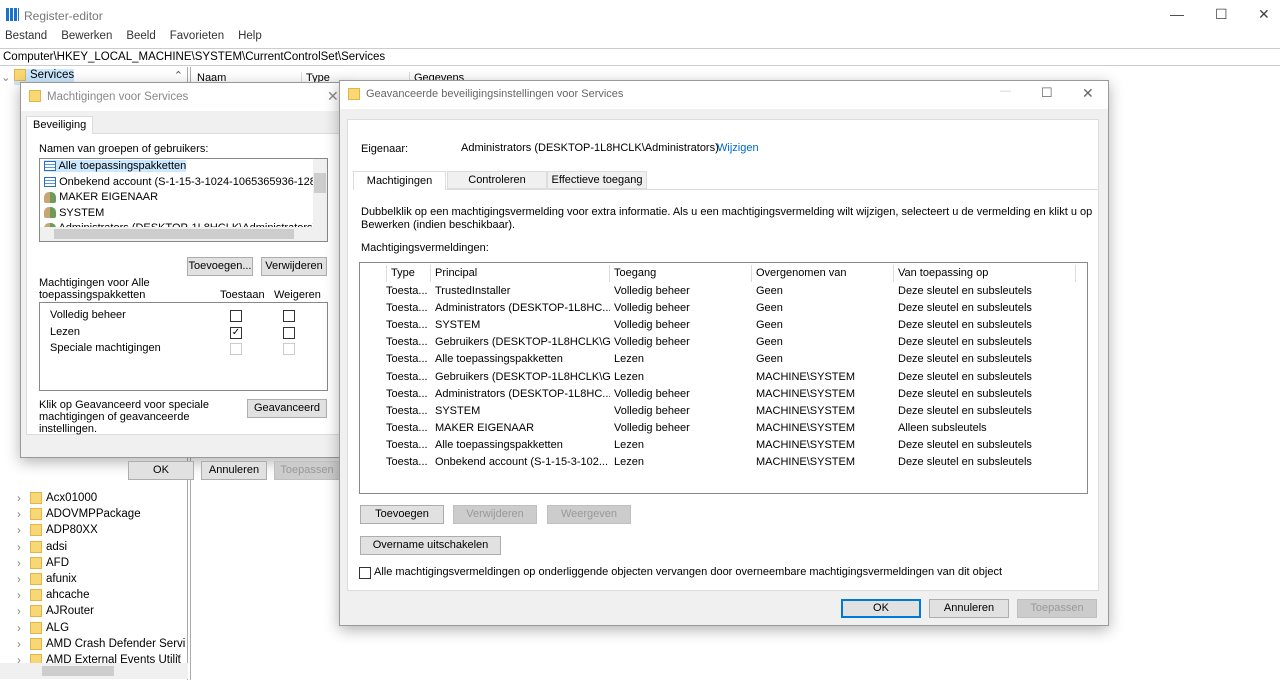 Image resolution: width=1280 pixels, height=680 pixels. What do you see at coordinates (242, 295) in the screenshot?
I see `allow-header: Toestaan` at bounding box center [242, 295].